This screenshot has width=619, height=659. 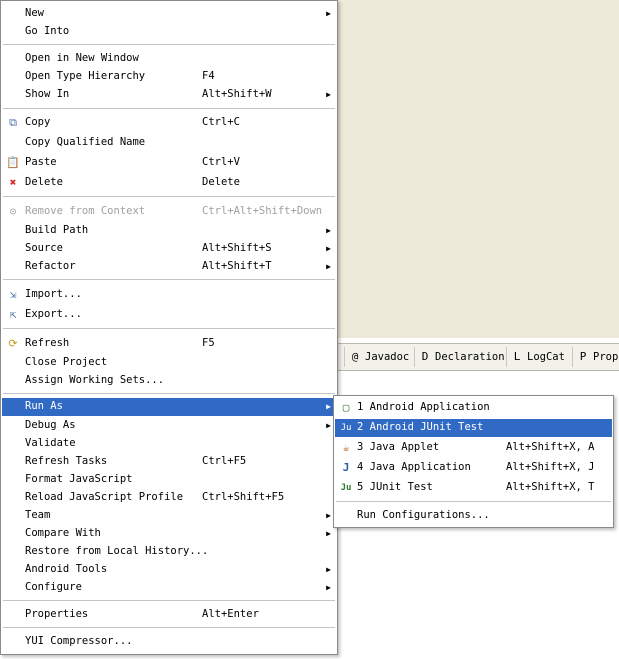 I want to click on remove-context-icon: ⊝, so click(x=13, y=211).